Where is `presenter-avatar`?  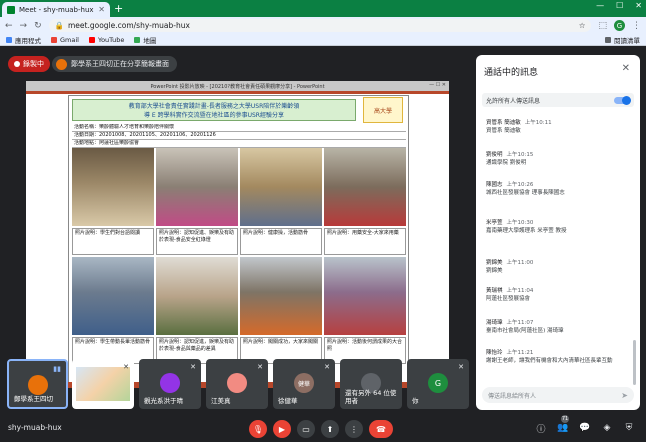
presenter-avatar is located at coordinates (61, 64).